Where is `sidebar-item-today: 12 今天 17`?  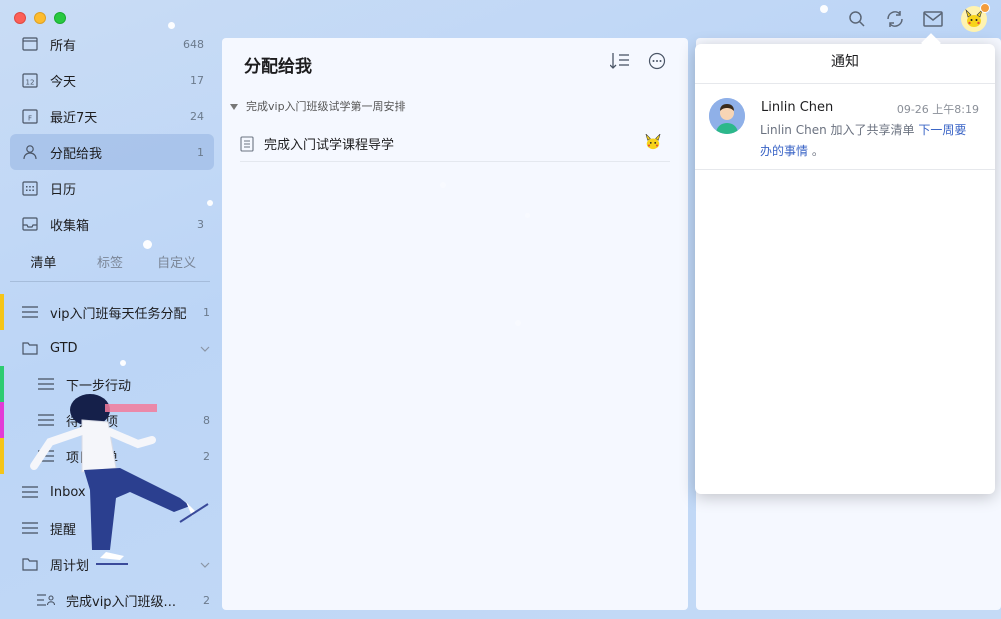 sidebar-item-today: 12 今天 17 is located at coordinates (112, 80).